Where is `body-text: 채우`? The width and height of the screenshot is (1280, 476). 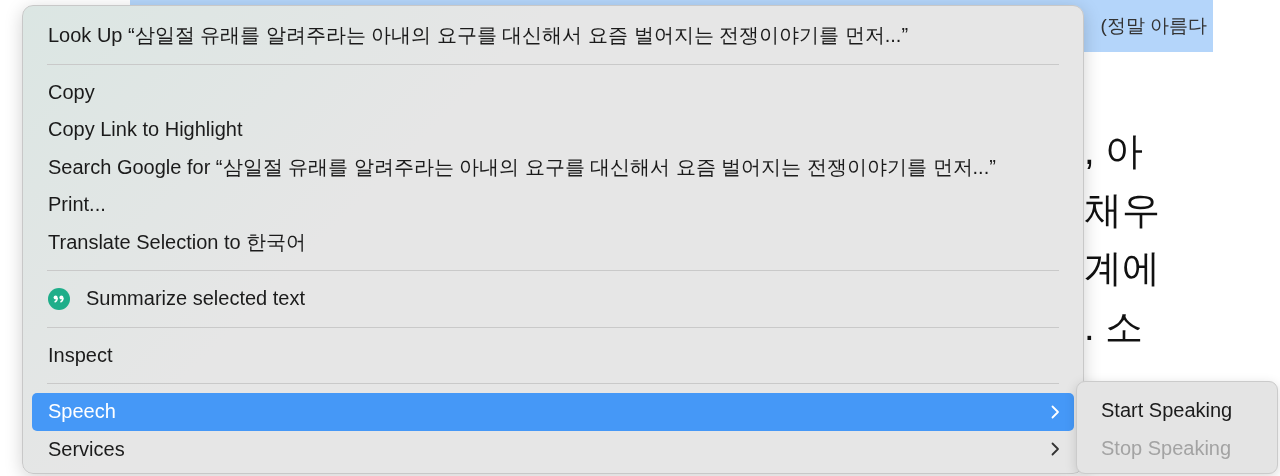 body-text: 채우 is located at coordinates (1122, 210).